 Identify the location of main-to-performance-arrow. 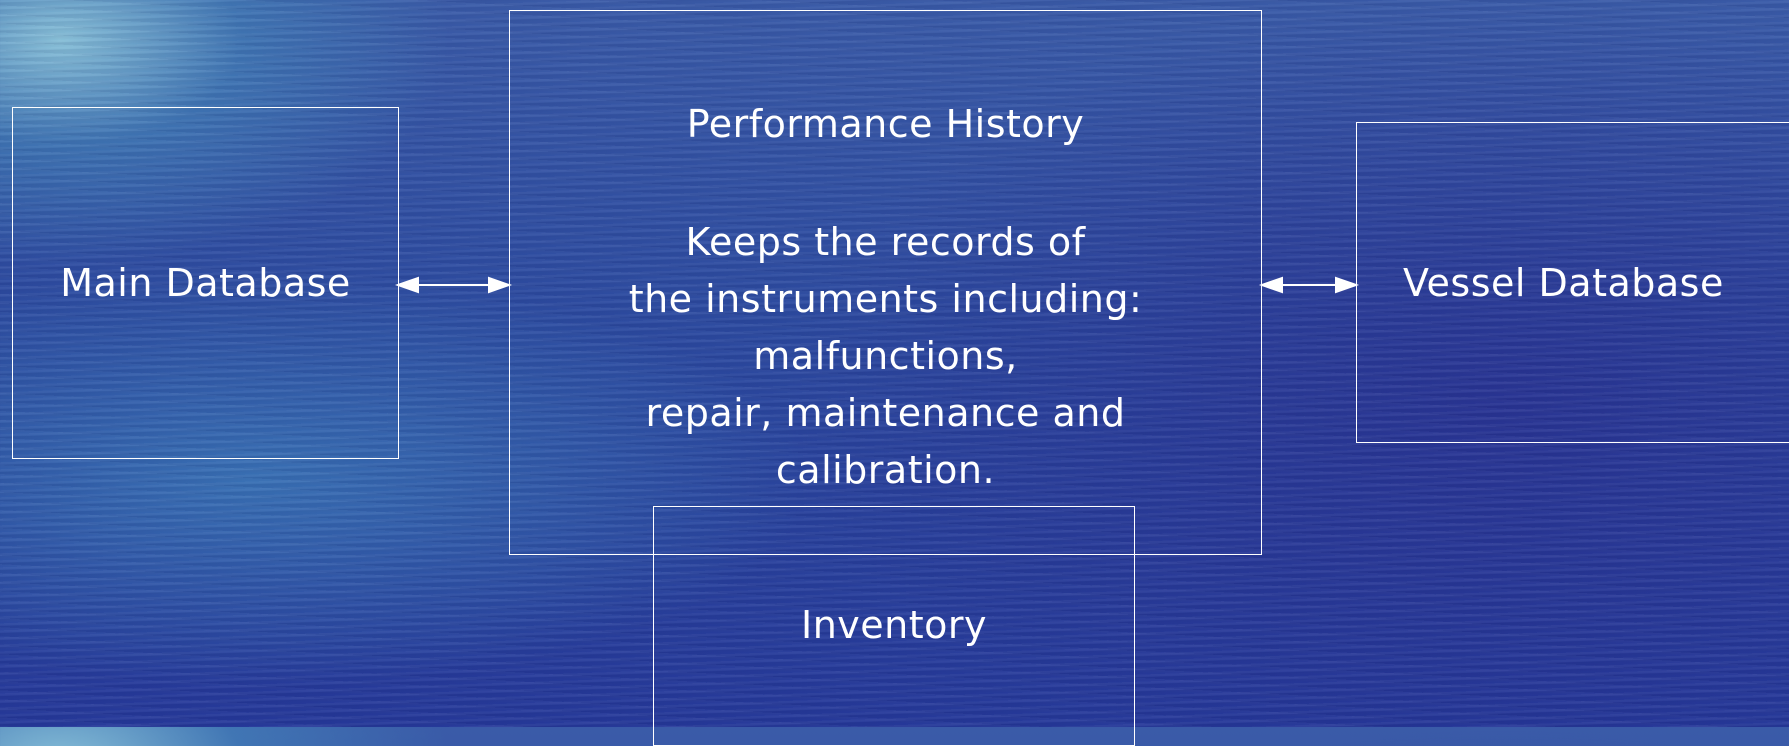
(453, 285).